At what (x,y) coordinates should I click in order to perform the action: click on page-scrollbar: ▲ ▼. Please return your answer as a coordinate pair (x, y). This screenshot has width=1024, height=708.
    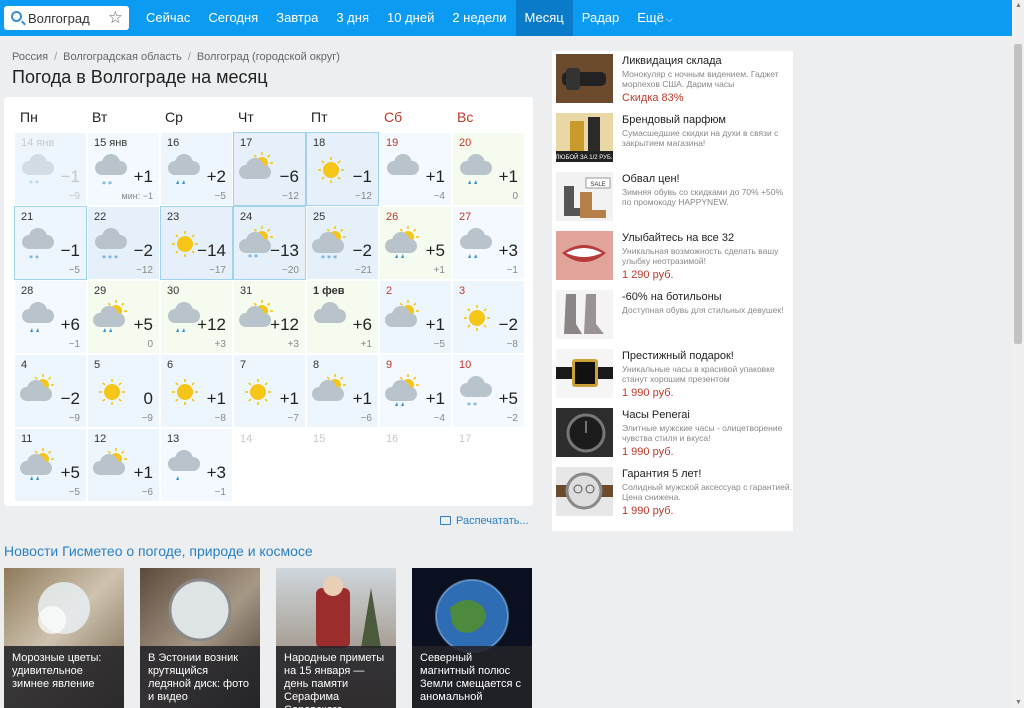
    Looking at the image, I should click on (1018, 354).